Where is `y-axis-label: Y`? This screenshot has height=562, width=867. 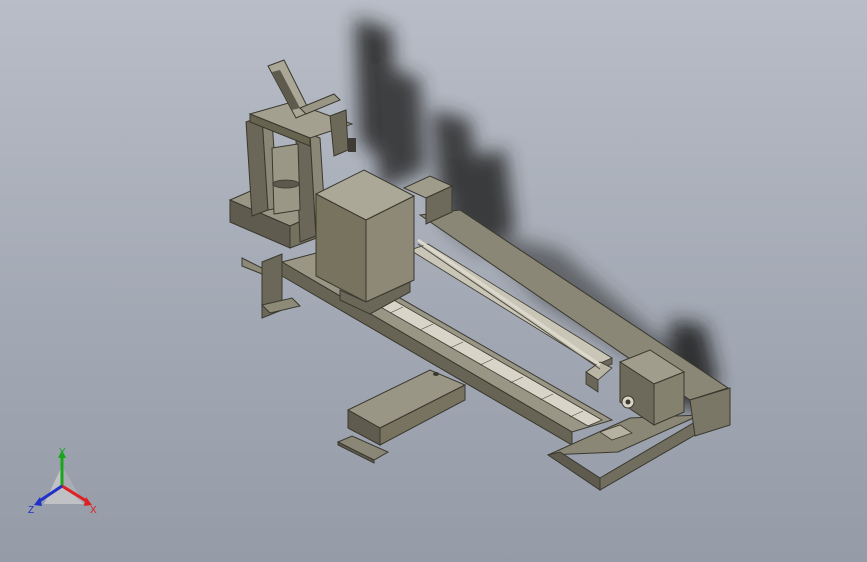 y-axis-label: Y is located at coordinates (62, 452).